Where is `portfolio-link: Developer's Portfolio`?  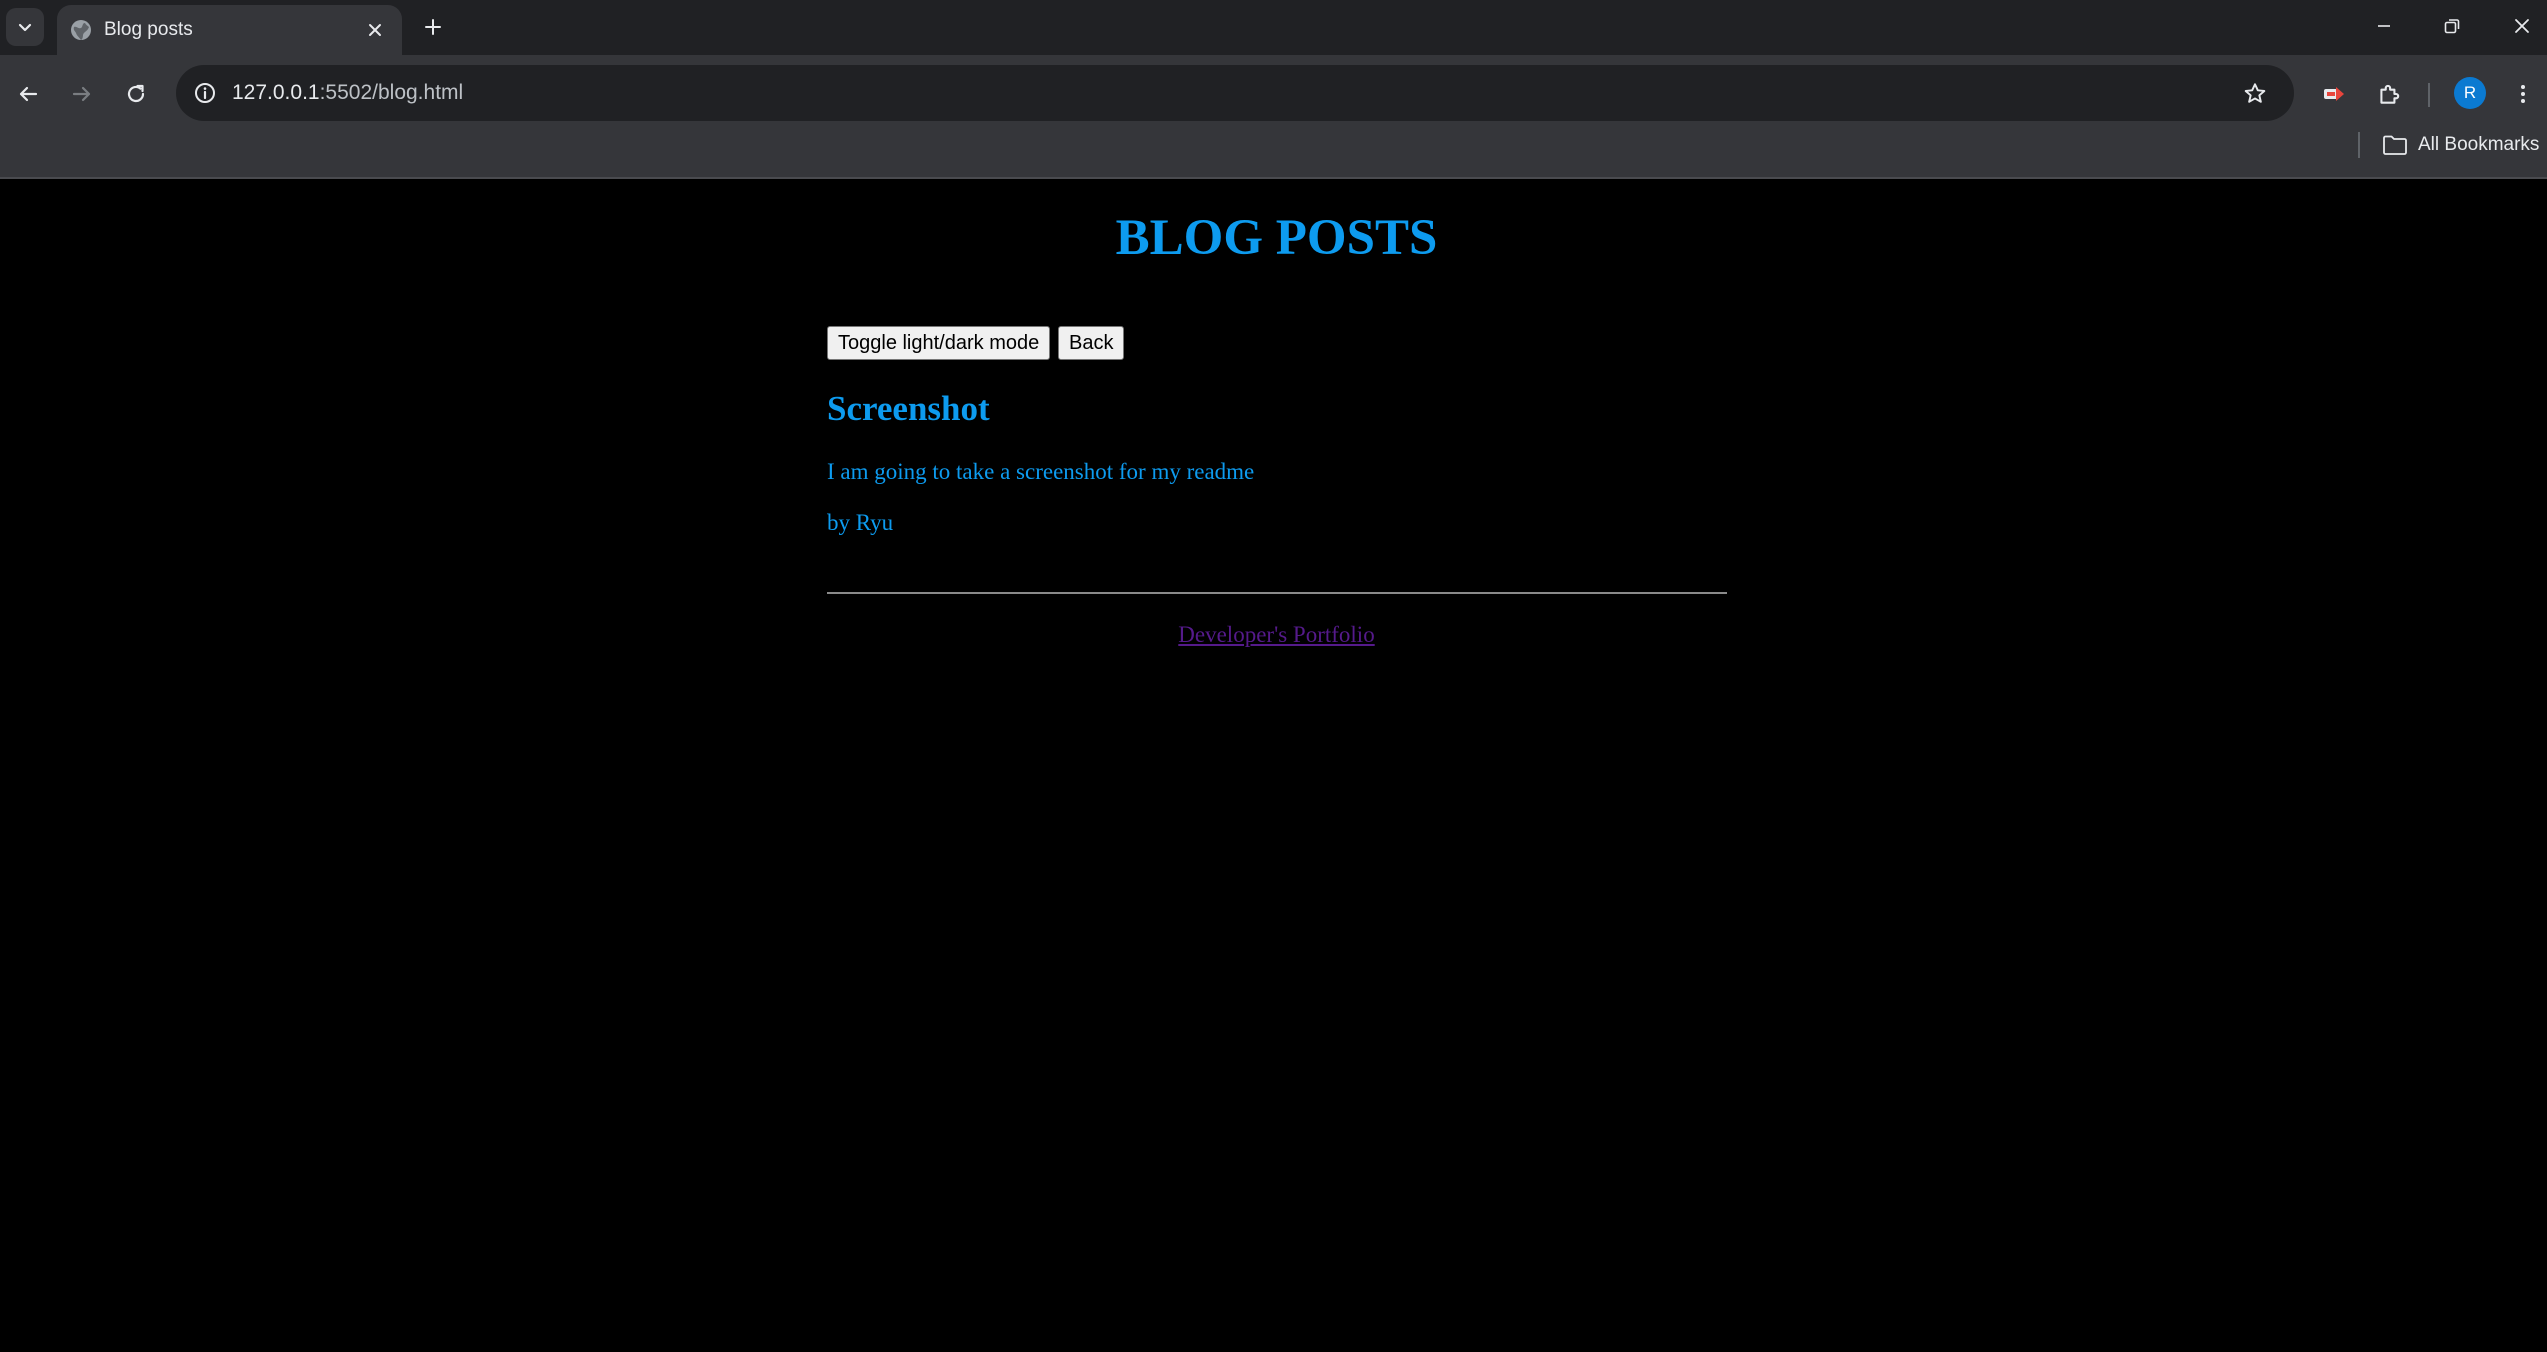 portfolio-link: Developer's Portfolio is located at coordinates (1276, 634).